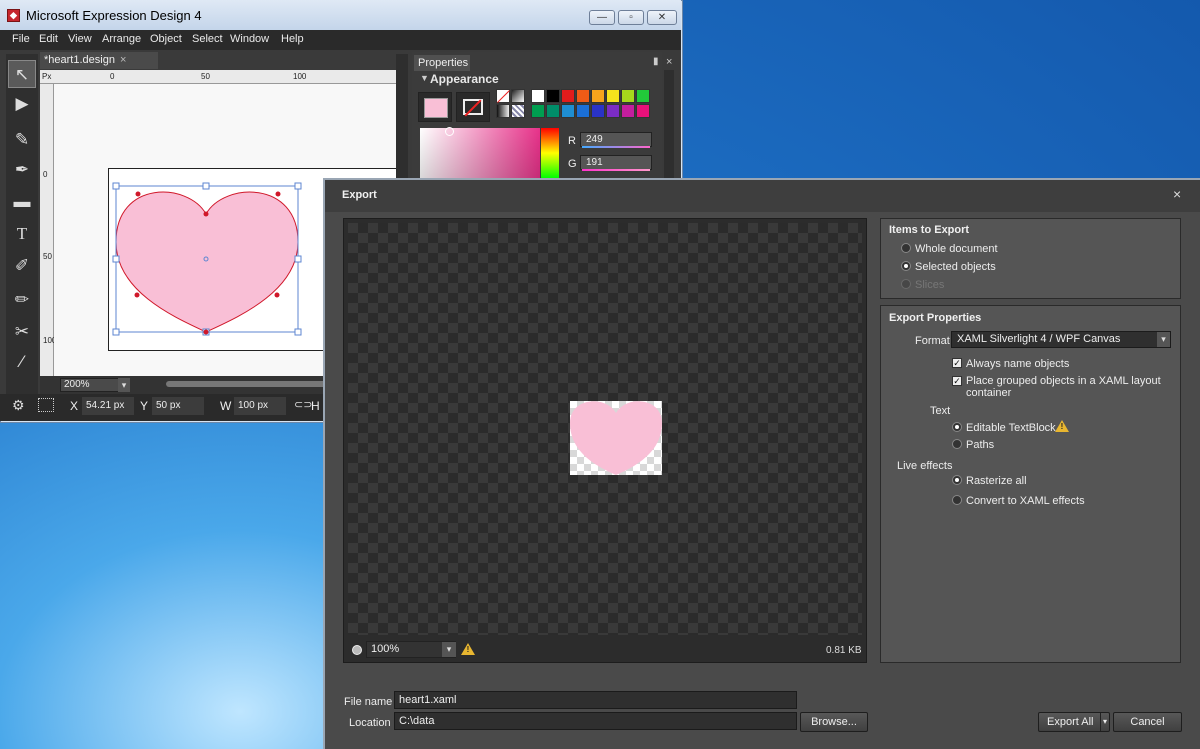  Describe the element at coordinates (48, 39) in the screenshot. I see `menu-edit: Edit` at that location.